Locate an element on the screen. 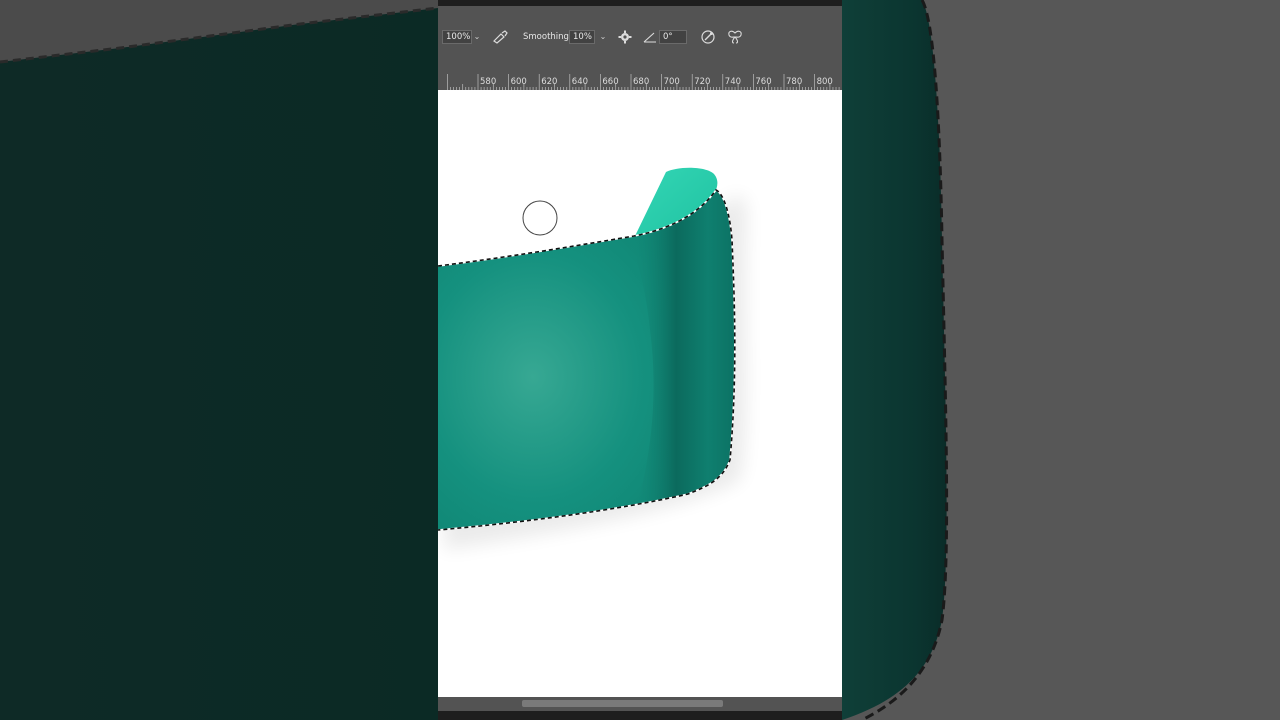 Image resolution: width=1280 pixels, height=720 pixels. horizontal-ruler: 580600620640660680700720740760780800820 is located at coordinates (640, 82).